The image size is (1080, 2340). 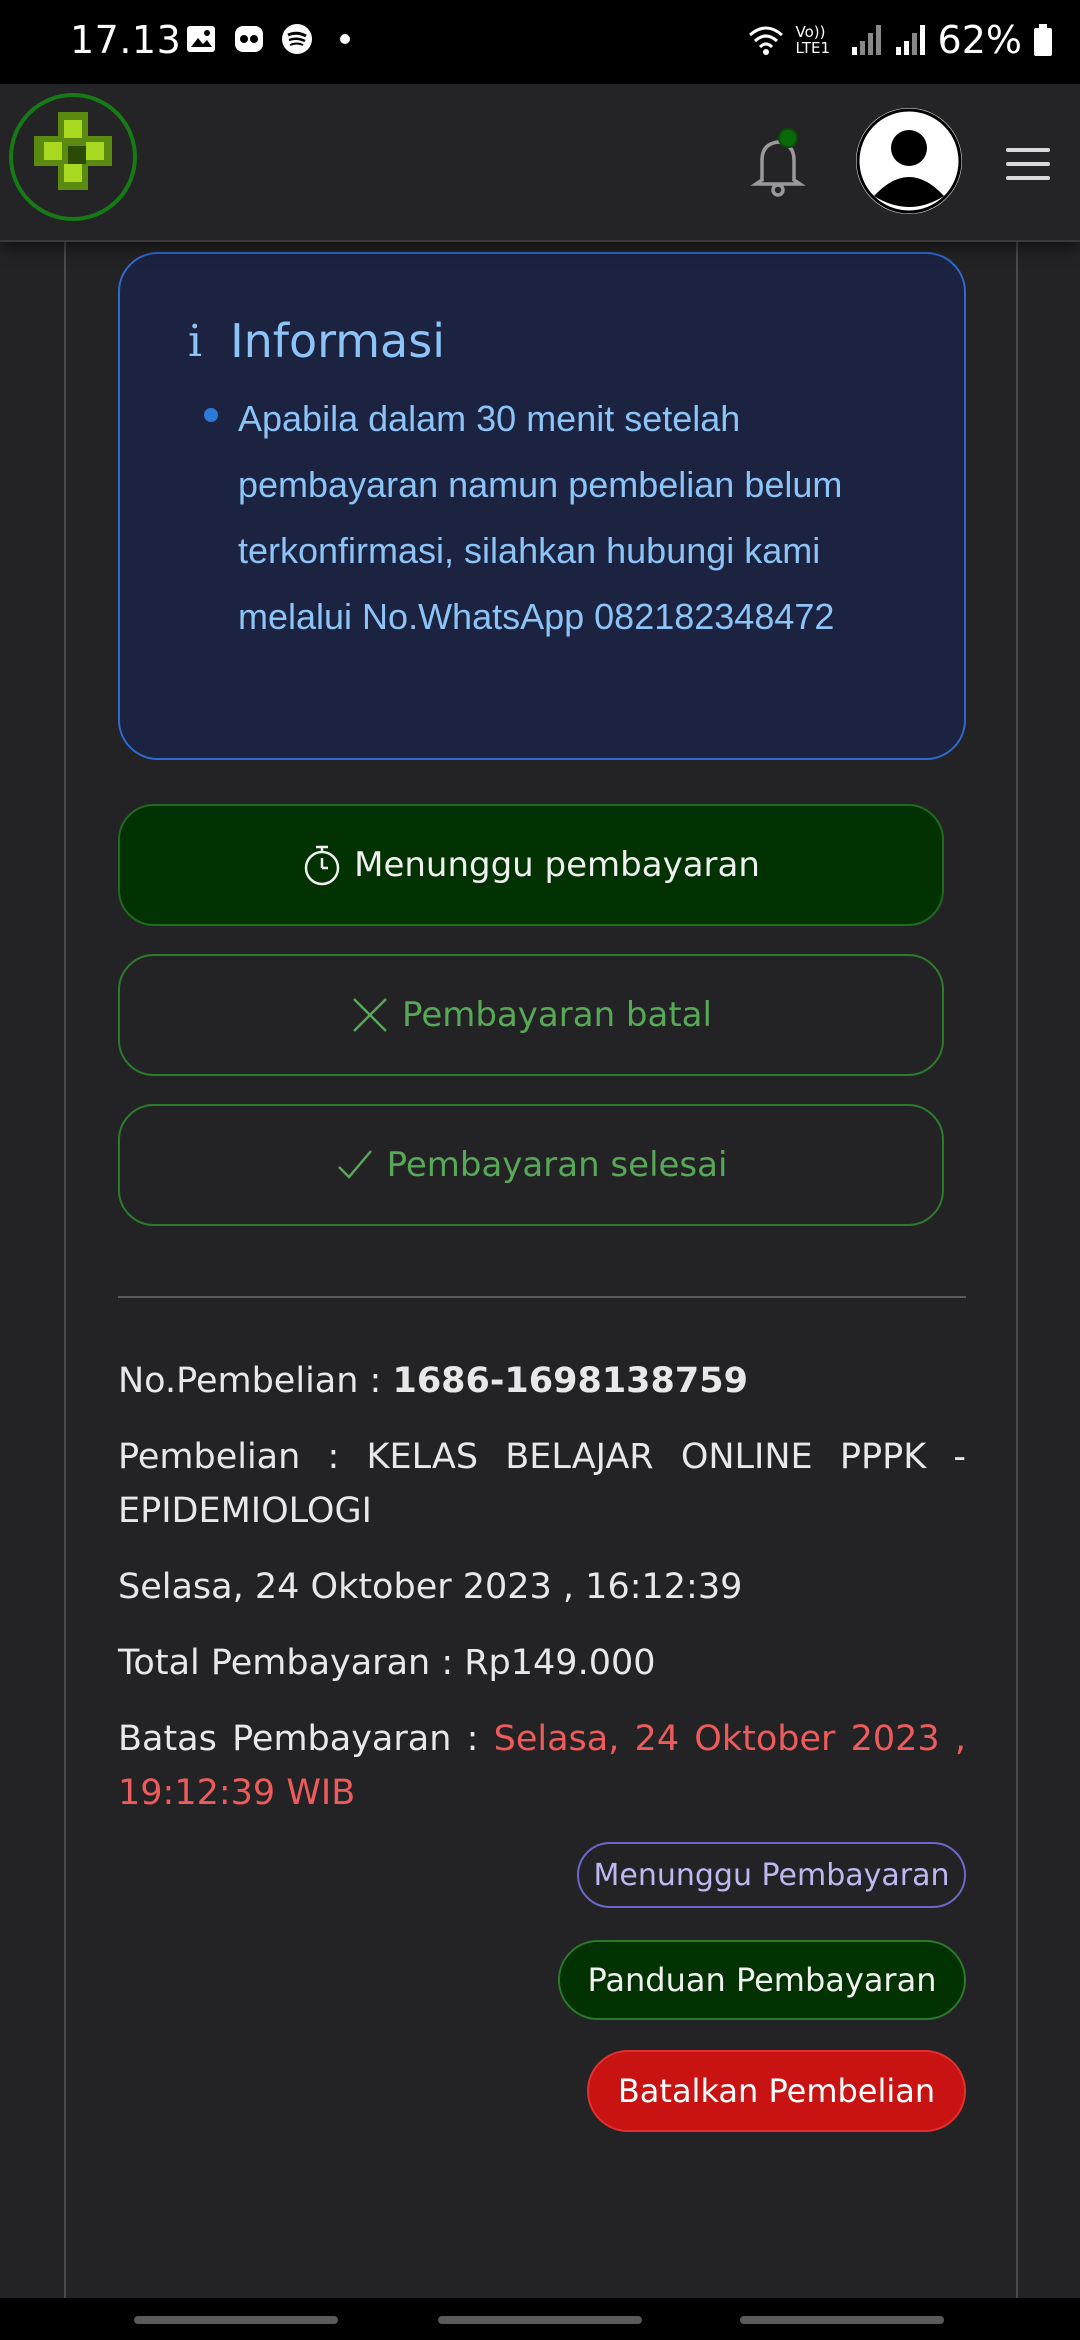 What do you see at coordinates (337, 341) in the screenshot?
I see `info-title: Informasi` at bounding box center [337, 341].